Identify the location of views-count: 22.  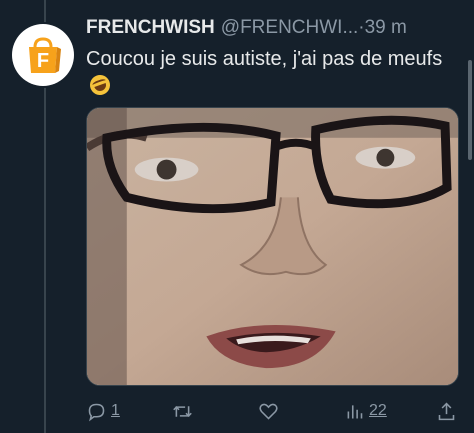
(378, 410).